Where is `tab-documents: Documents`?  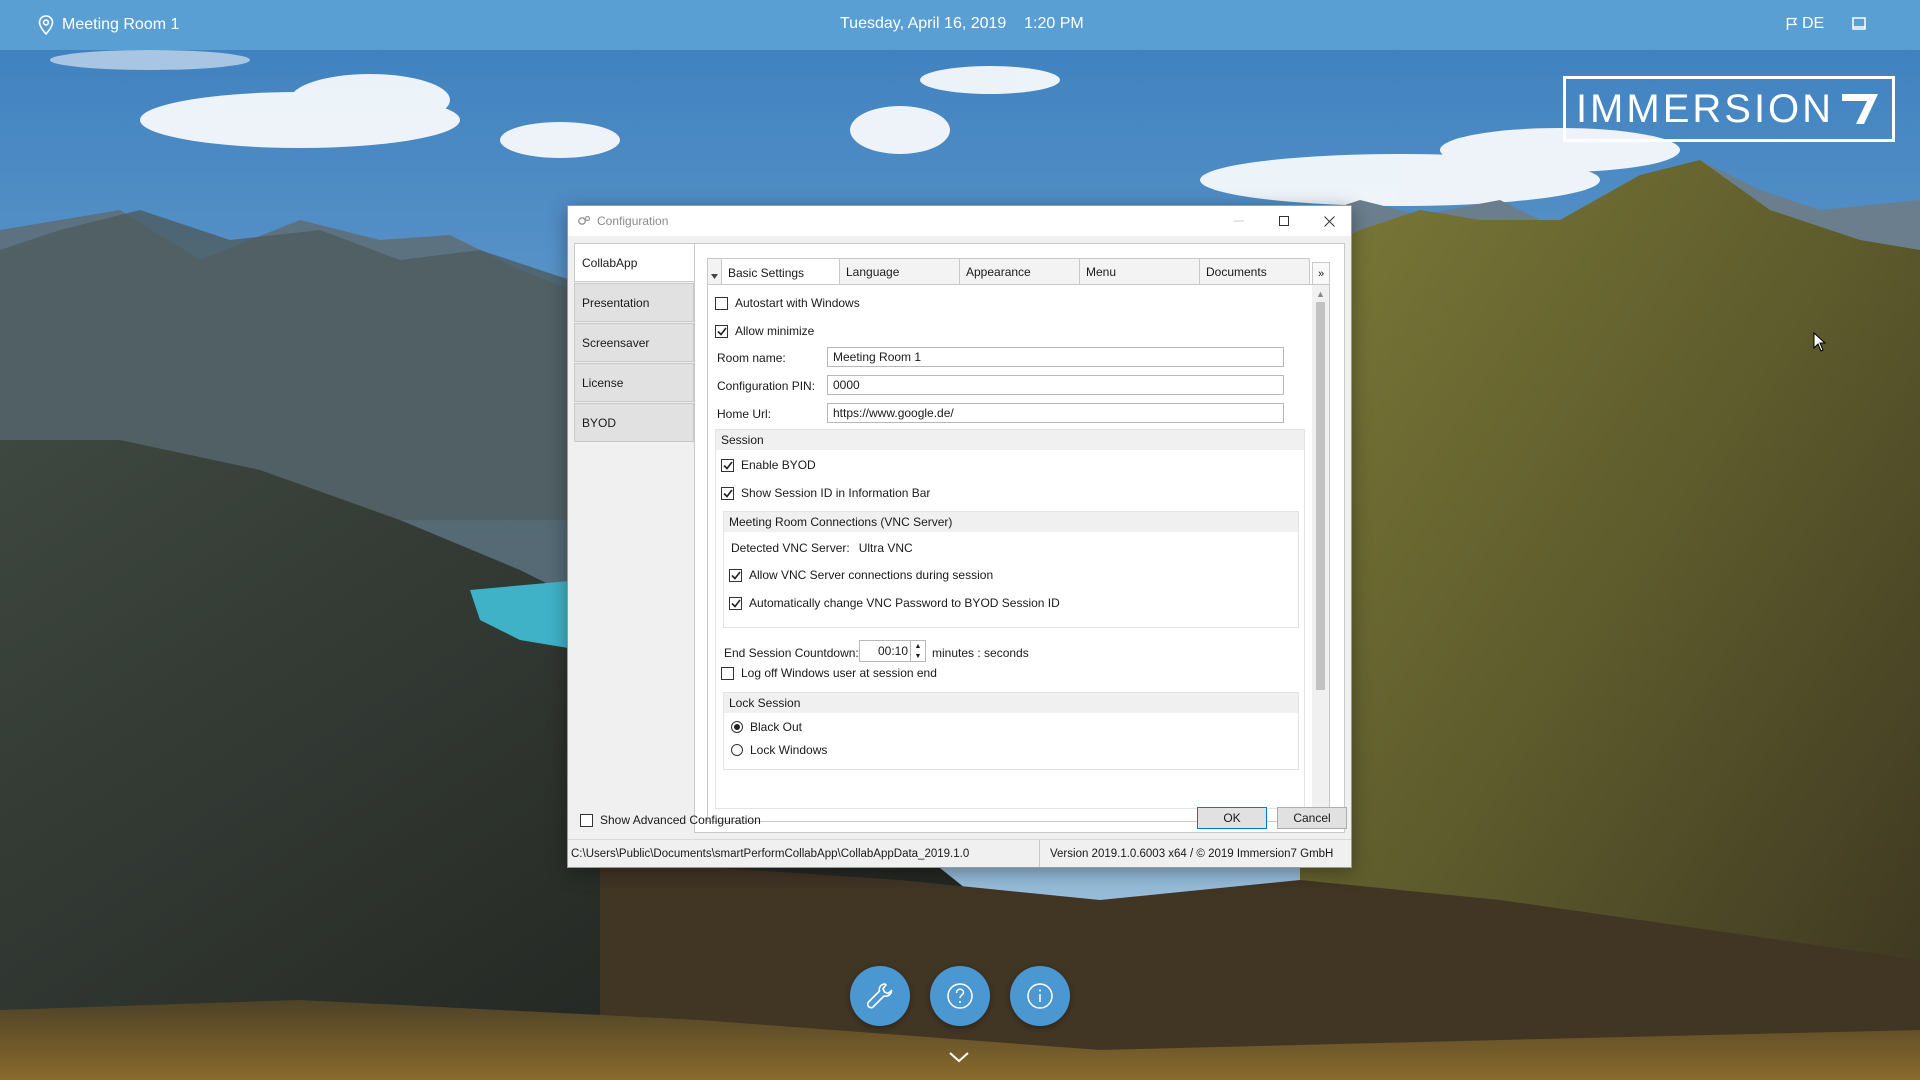 tab-documents: Documents is located at coordinates (1255, 271).